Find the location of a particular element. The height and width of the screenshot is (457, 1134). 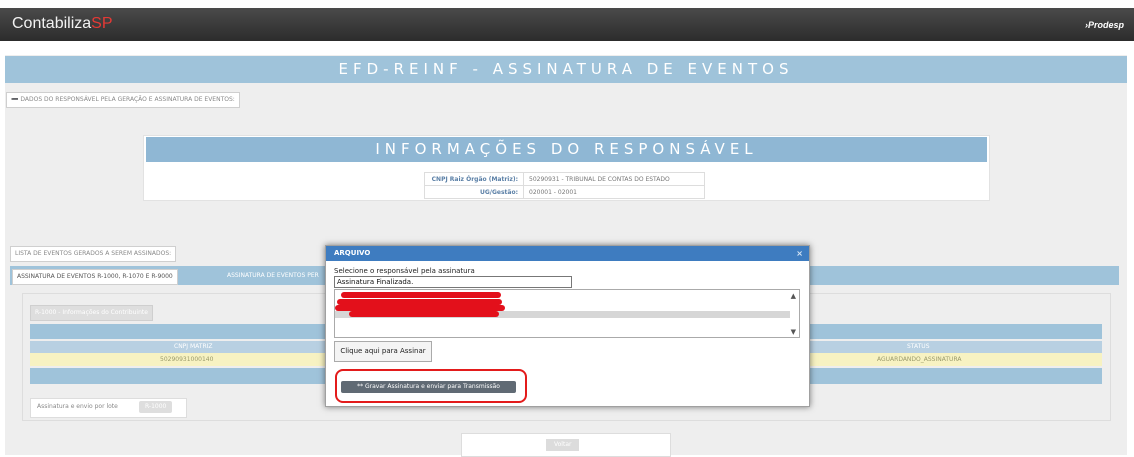

back-button: Voltar is located at coordinates (563, 445).